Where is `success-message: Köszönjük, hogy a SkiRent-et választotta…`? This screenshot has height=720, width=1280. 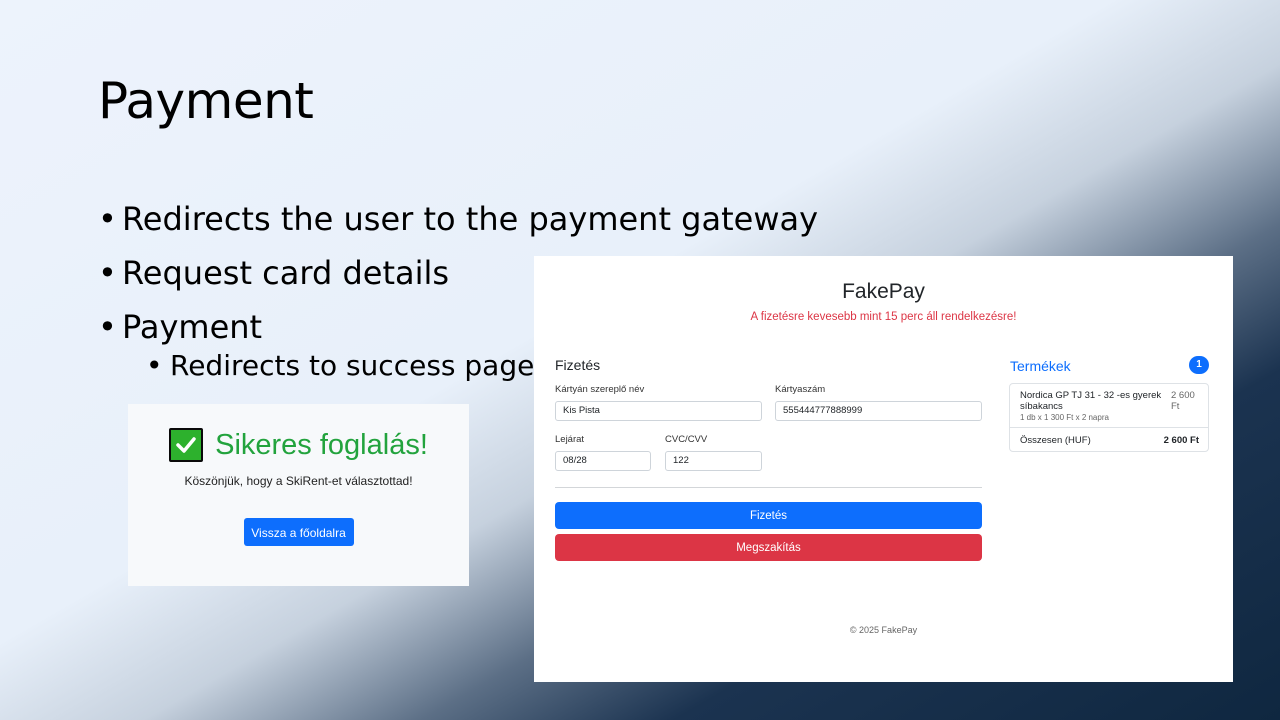
success-message: Köszönjük, hogy a SkiRent-et választotta… is located at coordinates (298, 481).